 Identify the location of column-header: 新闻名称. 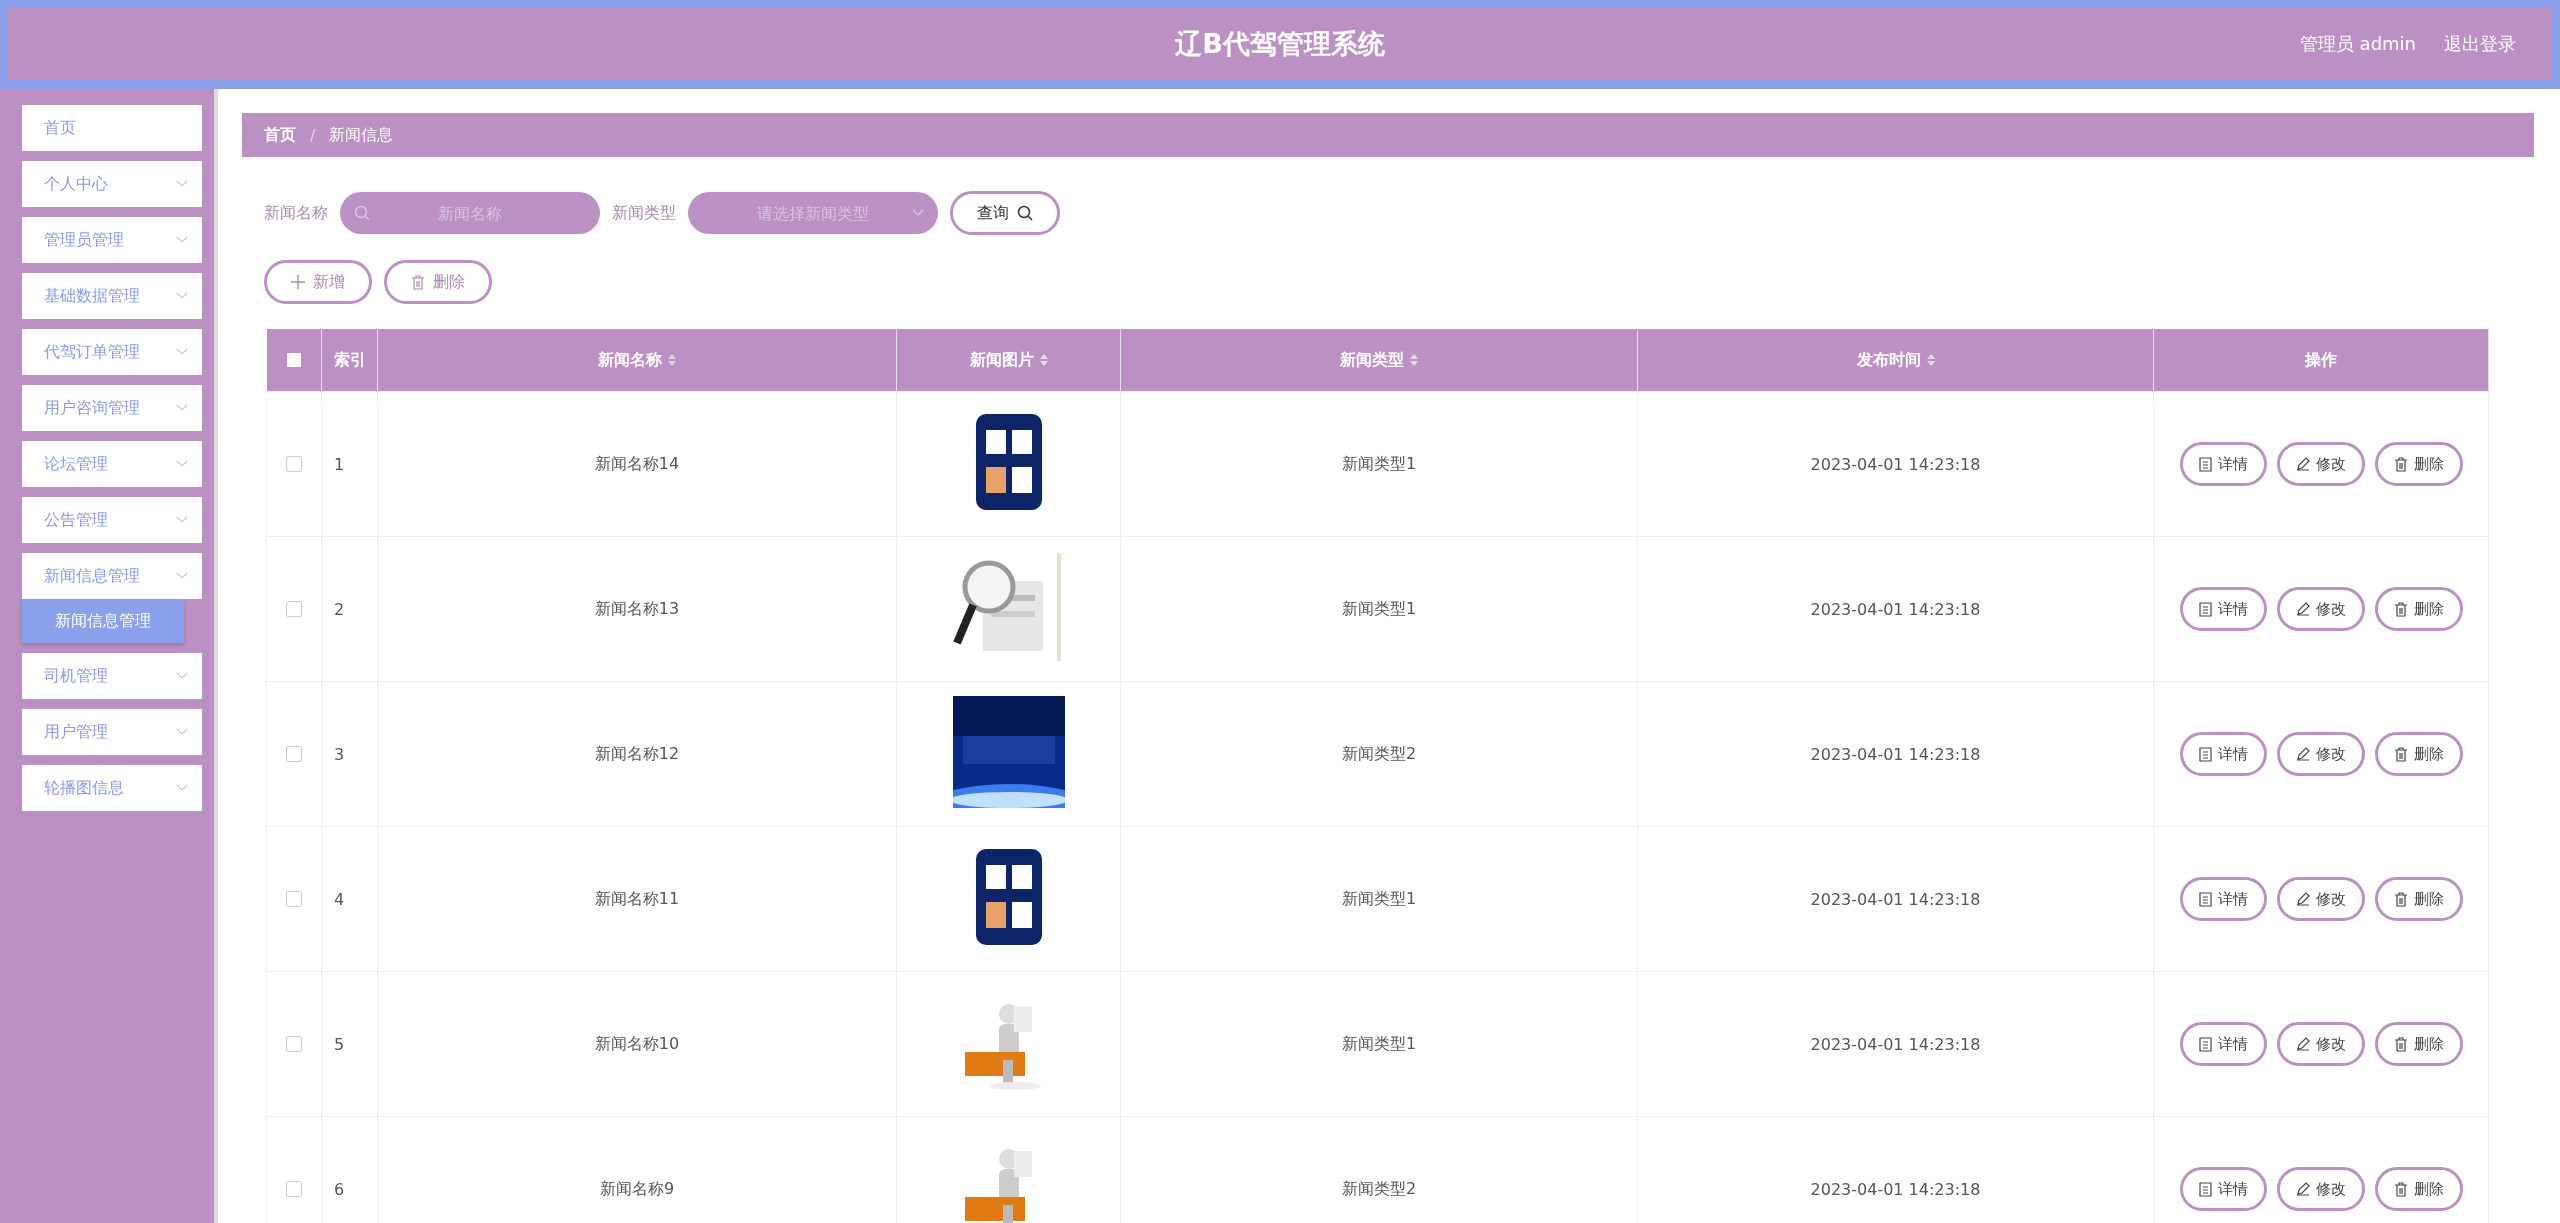
(637, 360).